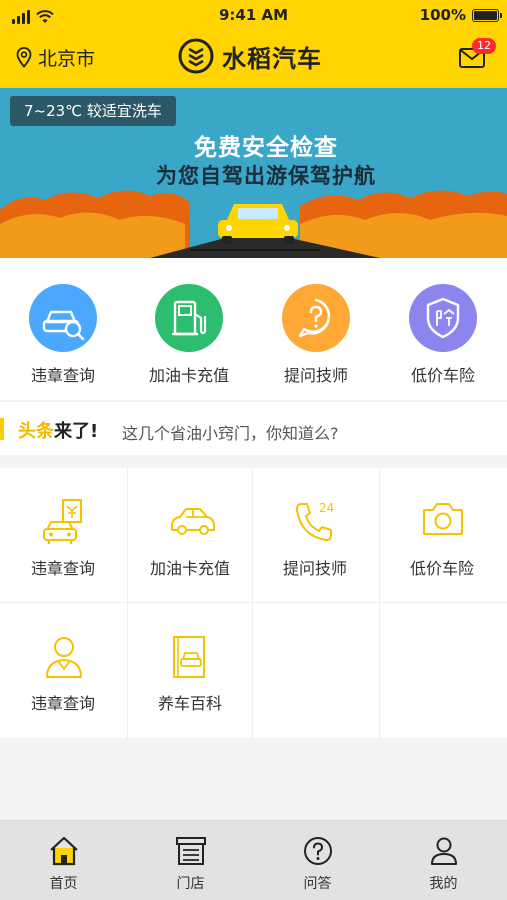 This screenshot has width=507, height=900. I want to click on store-icon, so click(191, 851).